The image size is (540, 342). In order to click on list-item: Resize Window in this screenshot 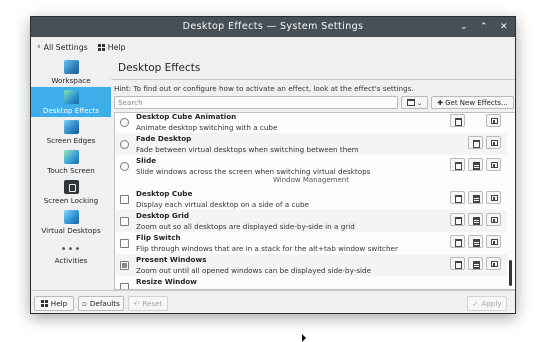, I will do `click(311, 282)`.